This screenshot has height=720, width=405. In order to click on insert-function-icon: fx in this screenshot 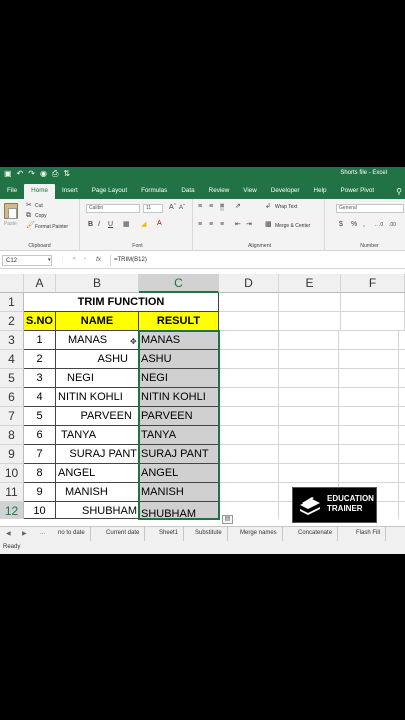, I will do `click(98, 259)`.